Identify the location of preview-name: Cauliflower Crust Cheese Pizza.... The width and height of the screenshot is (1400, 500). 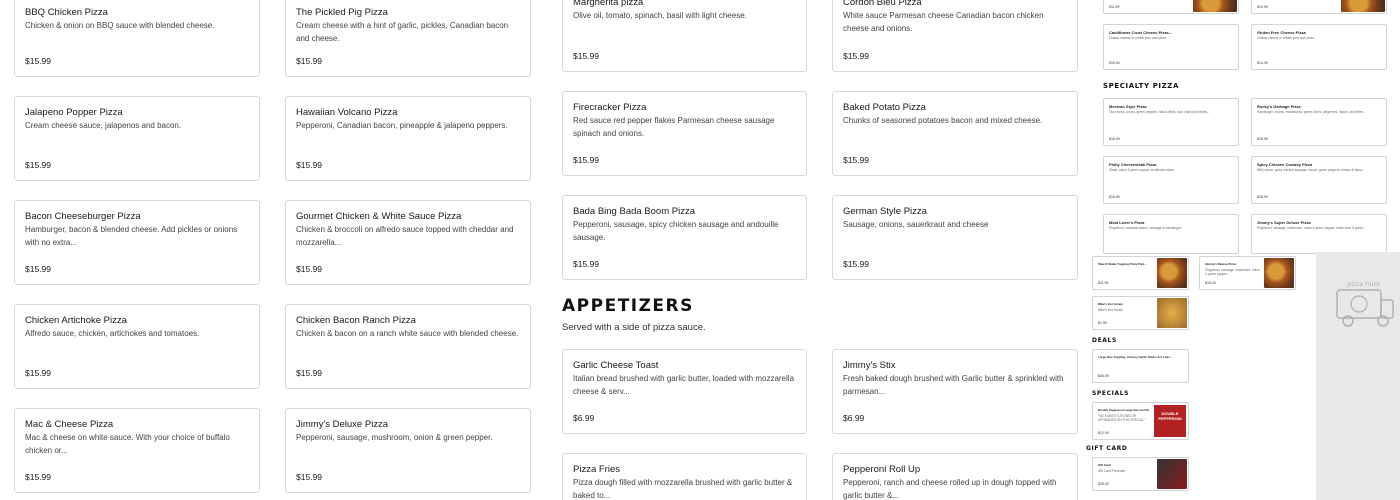
(1140, 32).